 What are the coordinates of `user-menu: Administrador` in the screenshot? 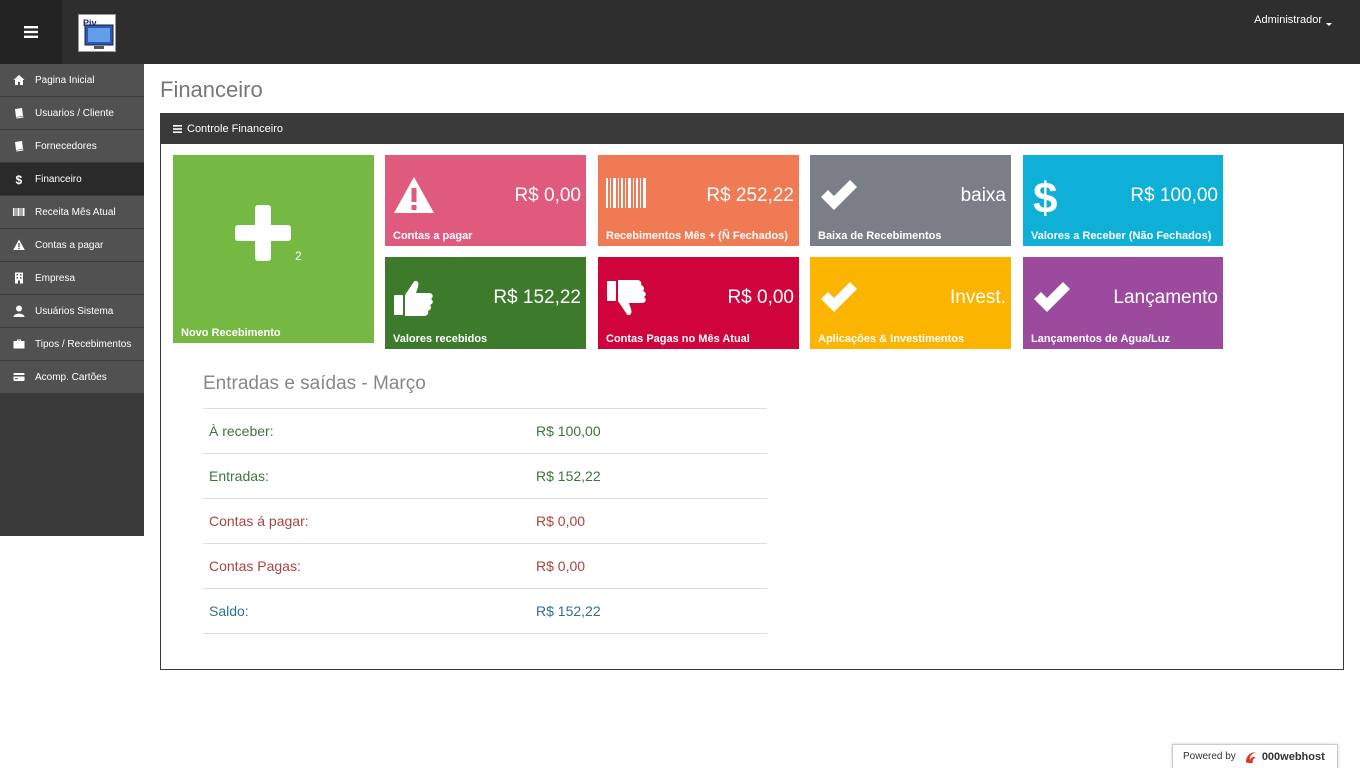 It's located at (1293, 20).